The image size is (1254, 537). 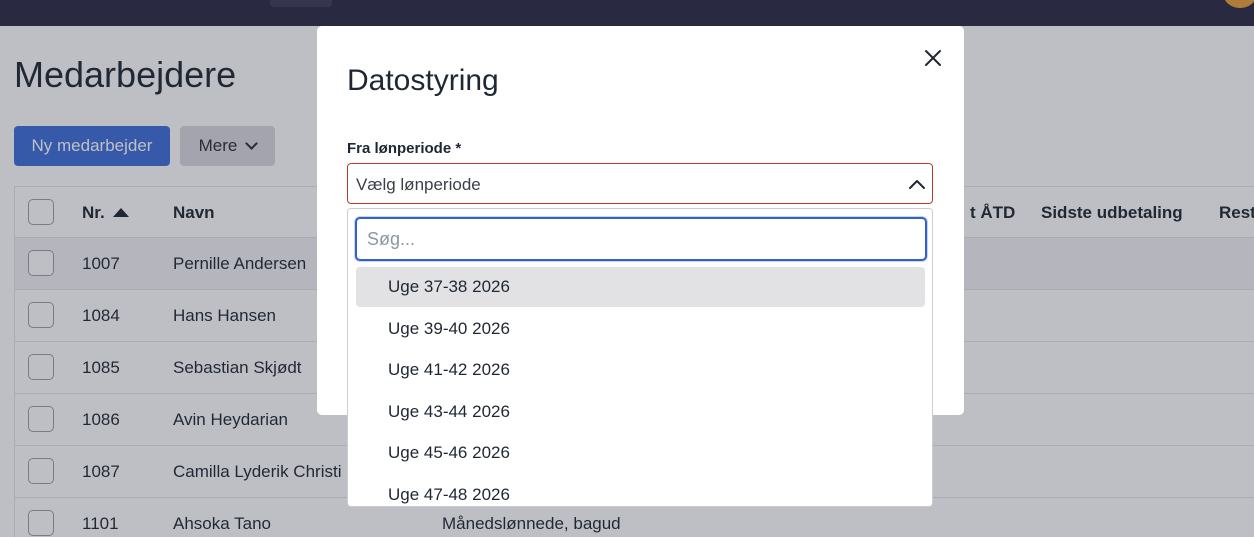 I want to click on dropdown-option: Uge 39-40 2026, so click(x=640, y=329).